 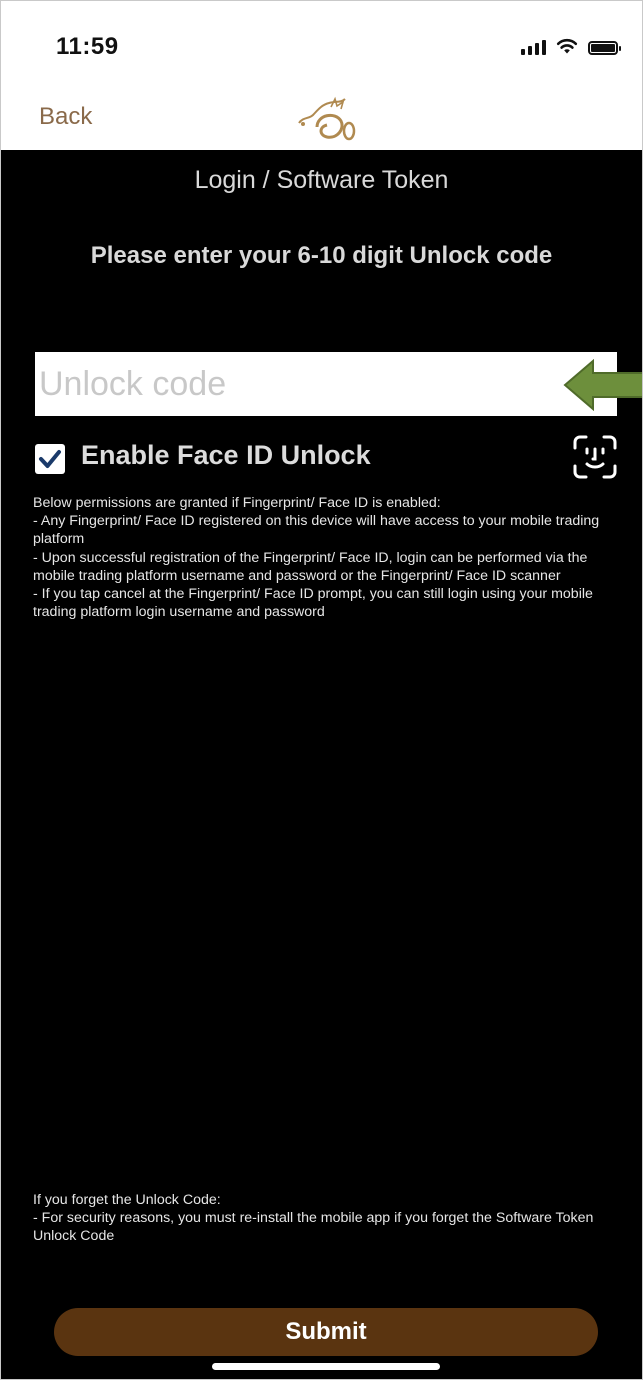 What do you see at coordinates (321, 180) in the screenshot?
I see `page-title: Login / Software Token` at bounding box center [321, 180].